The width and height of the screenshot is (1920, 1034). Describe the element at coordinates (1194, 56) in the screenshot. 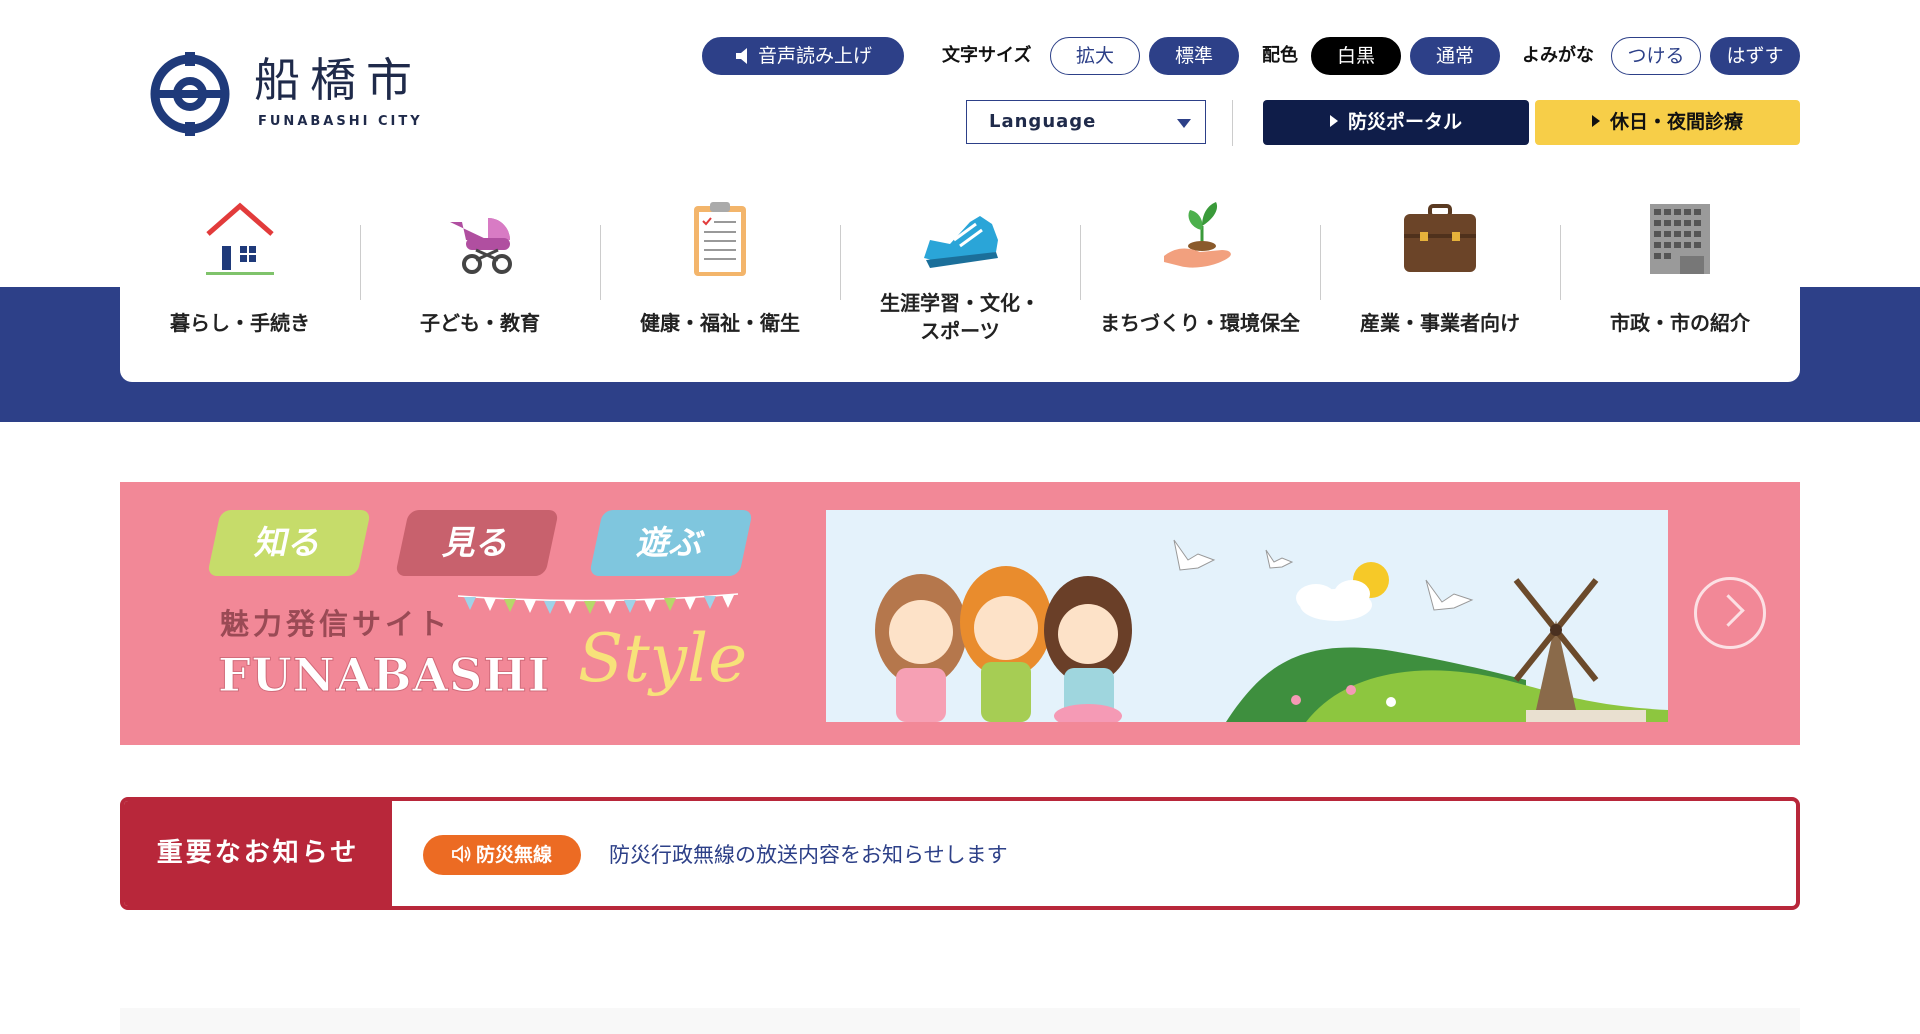

I see `font-standard-button: 標準` at that location.